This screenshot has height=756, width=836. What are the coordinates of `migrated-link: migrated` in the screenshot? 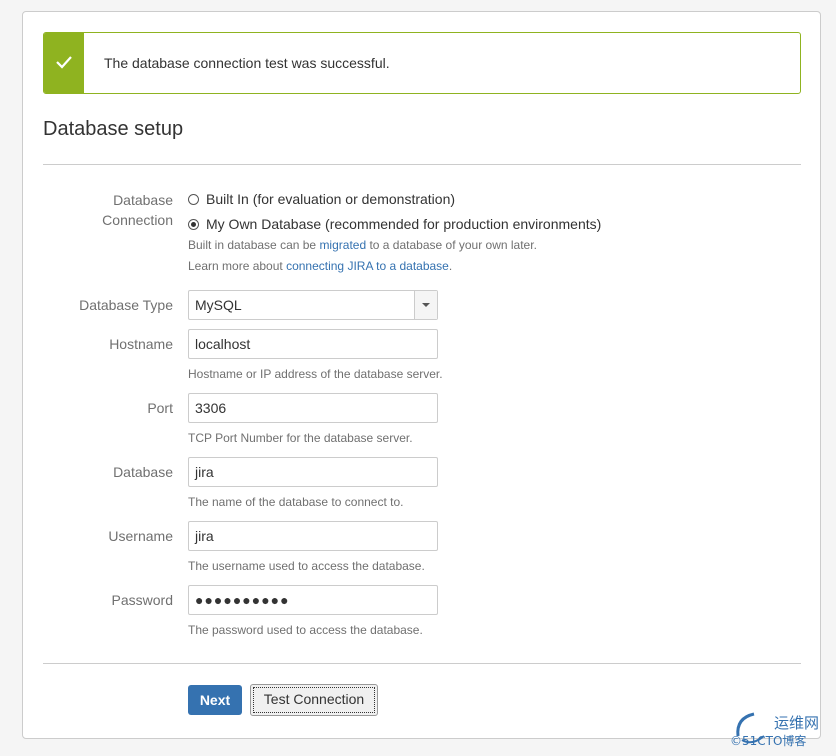 It's located at (342, 245).